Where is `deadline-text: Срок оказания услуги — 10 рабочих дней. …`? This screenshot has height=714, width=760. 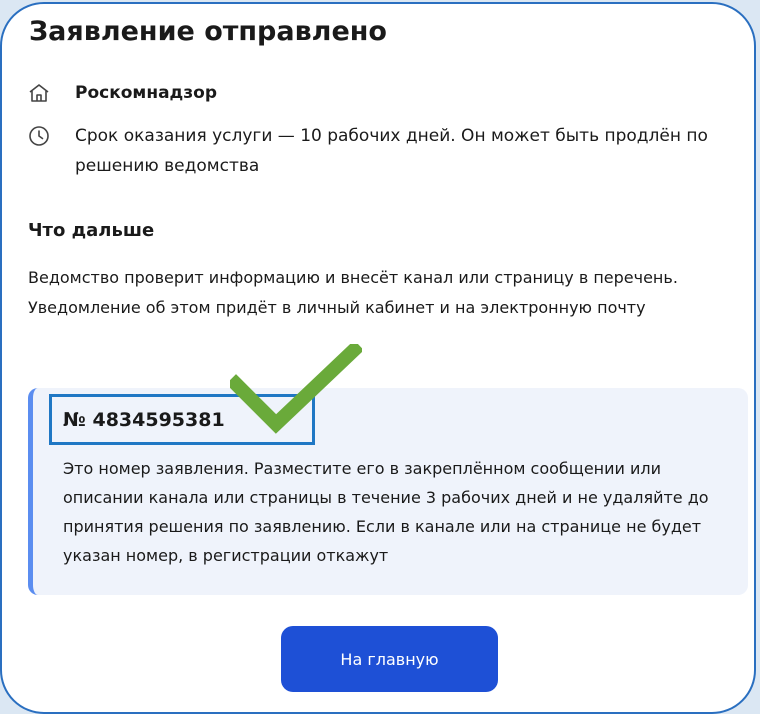
deadline-text: Срок оказания услуги — 10 рабочих дней. … is located at coordinates (391, 151).